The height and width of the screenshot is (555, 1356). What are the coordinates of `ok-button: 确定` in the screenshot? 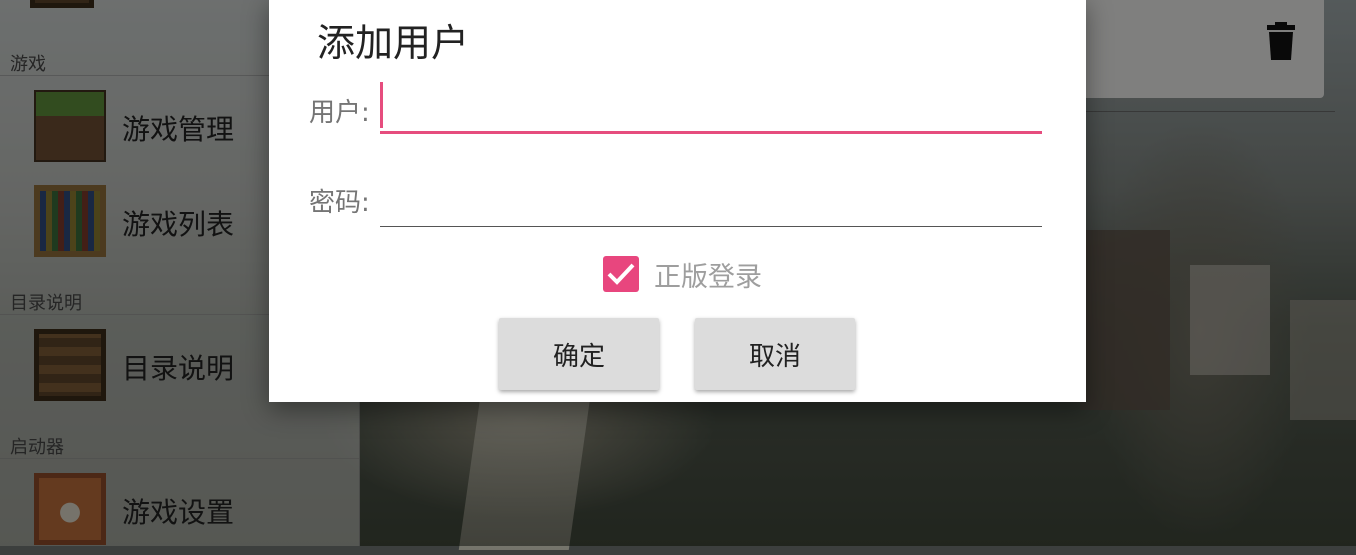 It's located at (579, 354).